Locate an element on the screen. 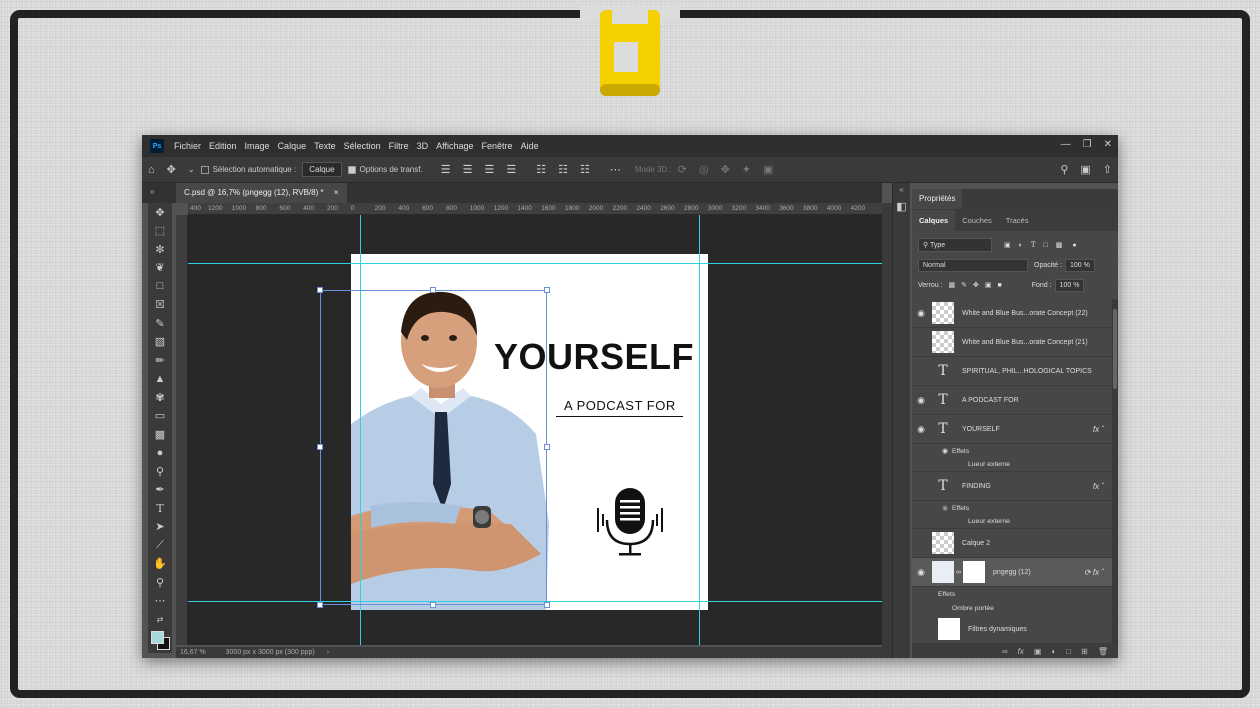 The height and width of the screenshot is (708, 1260). opacity-input: 100 % is located at coordinates (1080, 265).